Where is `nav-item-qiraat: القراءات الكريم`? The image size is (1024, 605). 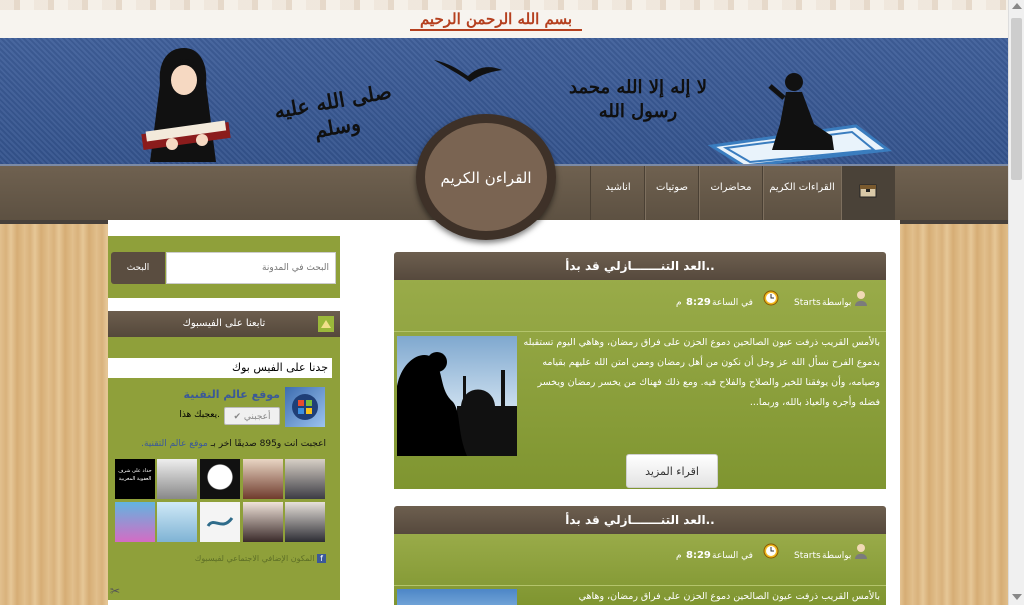
nav-item-qiraat: القراءات الكريم is located at coordinates (802, 193).